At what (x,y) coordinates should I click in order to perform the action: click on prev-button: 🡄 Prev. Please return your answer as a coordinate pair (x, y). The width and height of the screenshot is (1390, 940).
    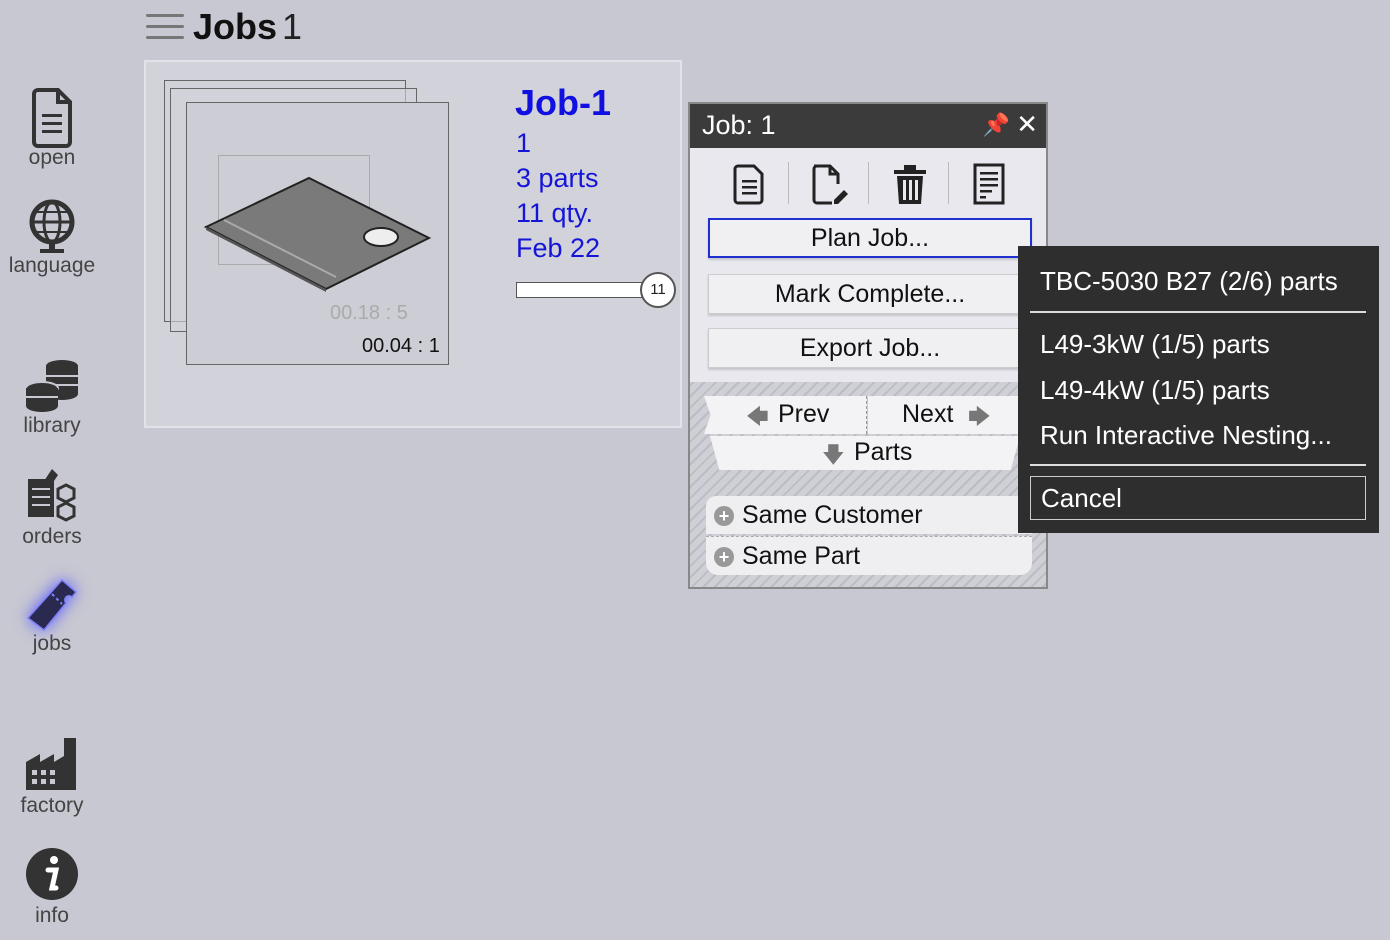
    Looking at the image, I should click on (785, 415).